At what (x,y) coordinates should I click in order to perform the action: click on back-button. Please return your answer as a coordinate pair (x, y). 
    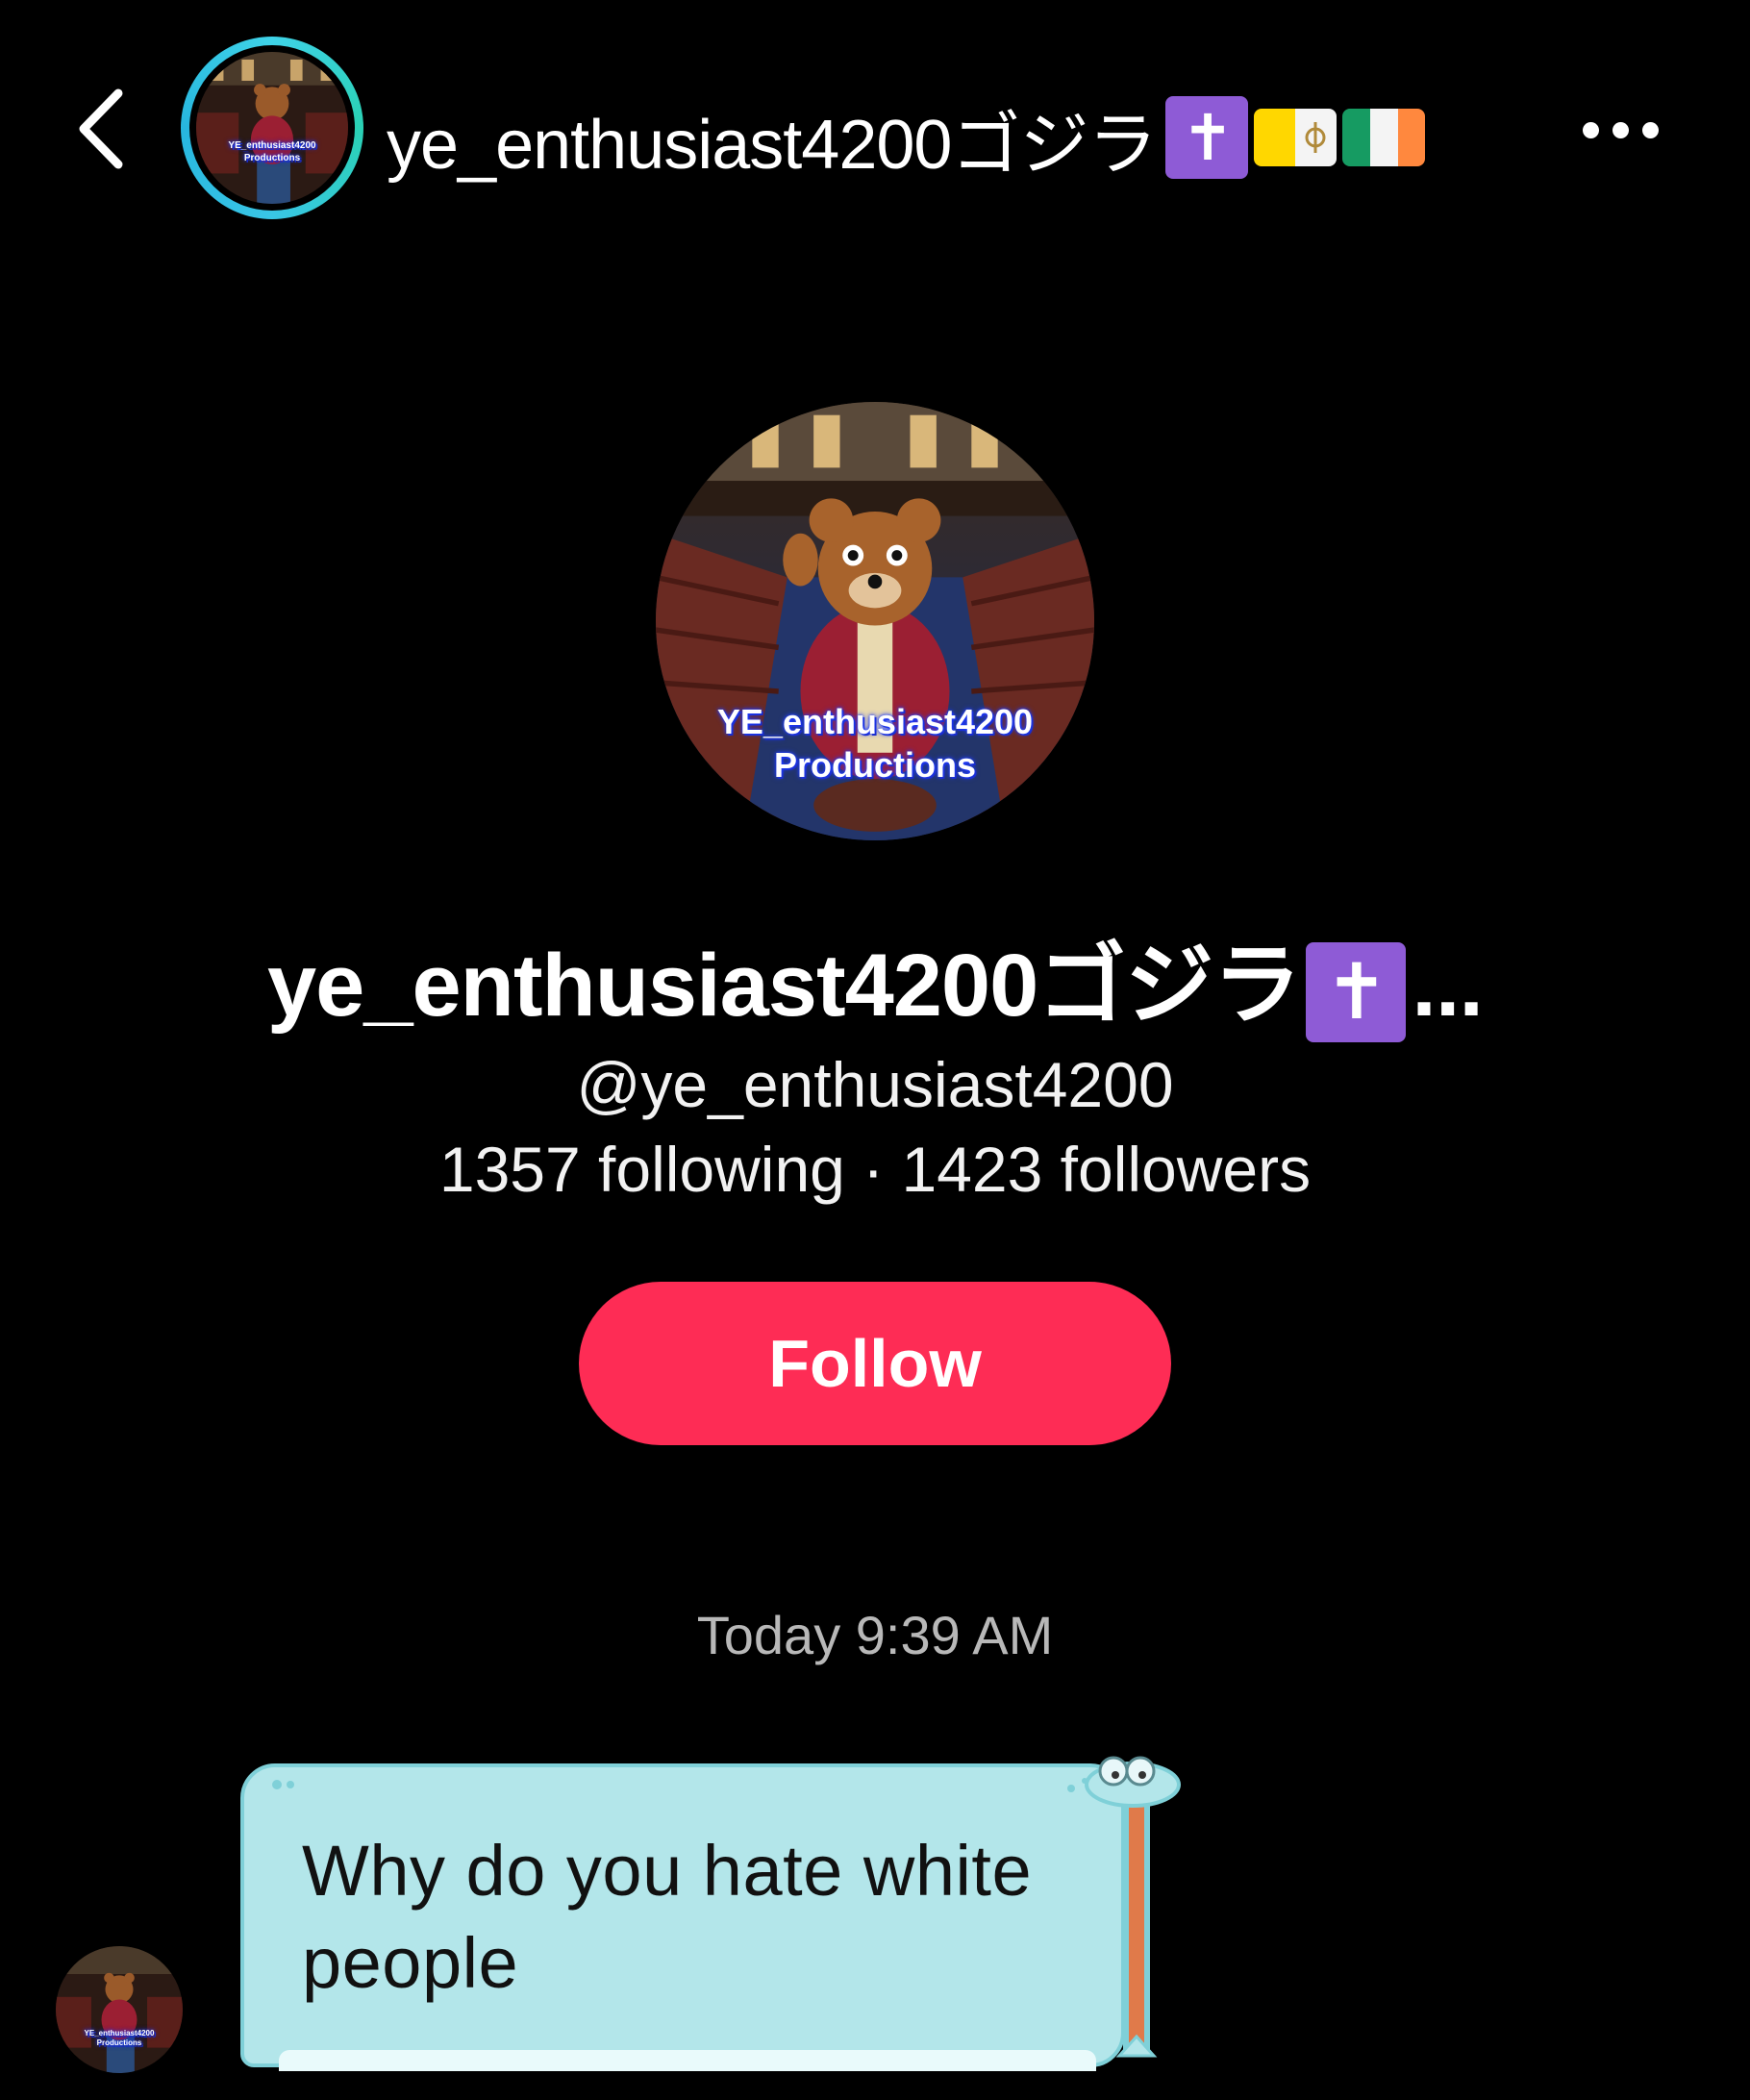
    Looking at the image, I should click on (101, 129).